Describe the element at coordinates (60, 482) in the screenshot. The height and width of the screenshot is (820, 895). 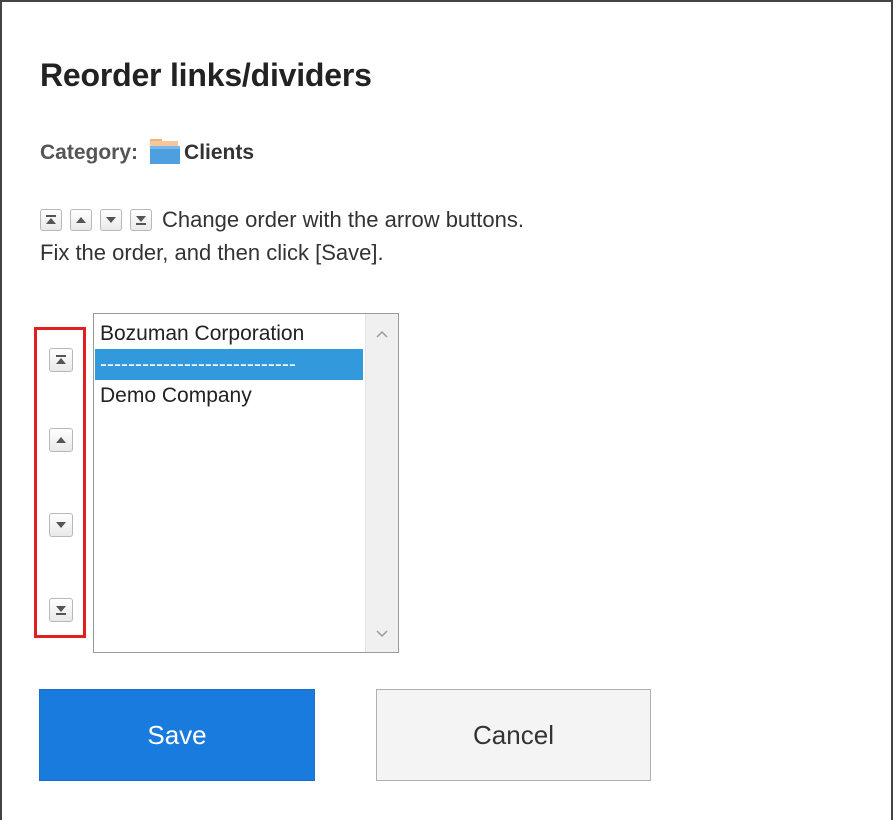
I see `move-buttons-panel` at that location.